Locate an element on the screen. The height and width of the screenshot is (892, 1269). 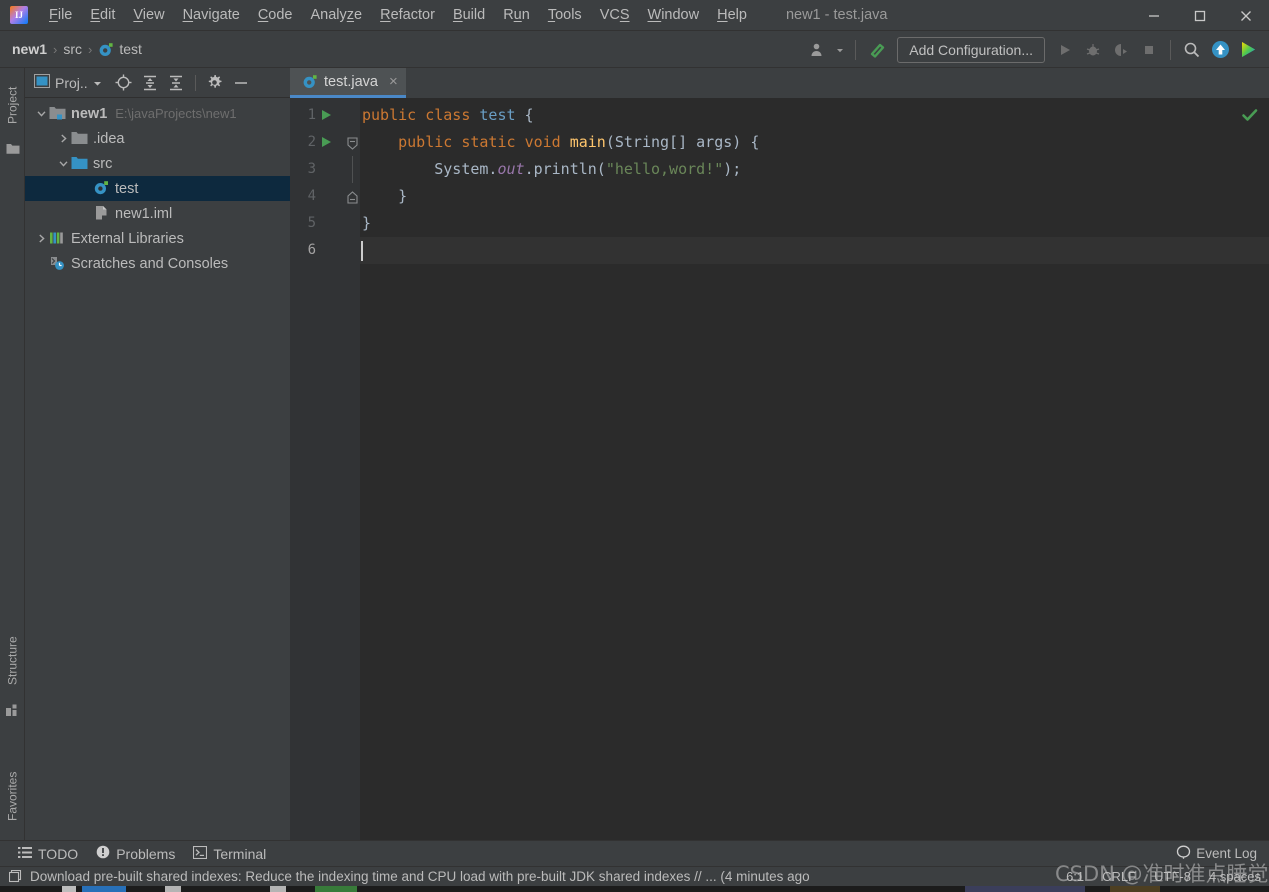
tree-node-label: src is located at coordinates (103, 163).